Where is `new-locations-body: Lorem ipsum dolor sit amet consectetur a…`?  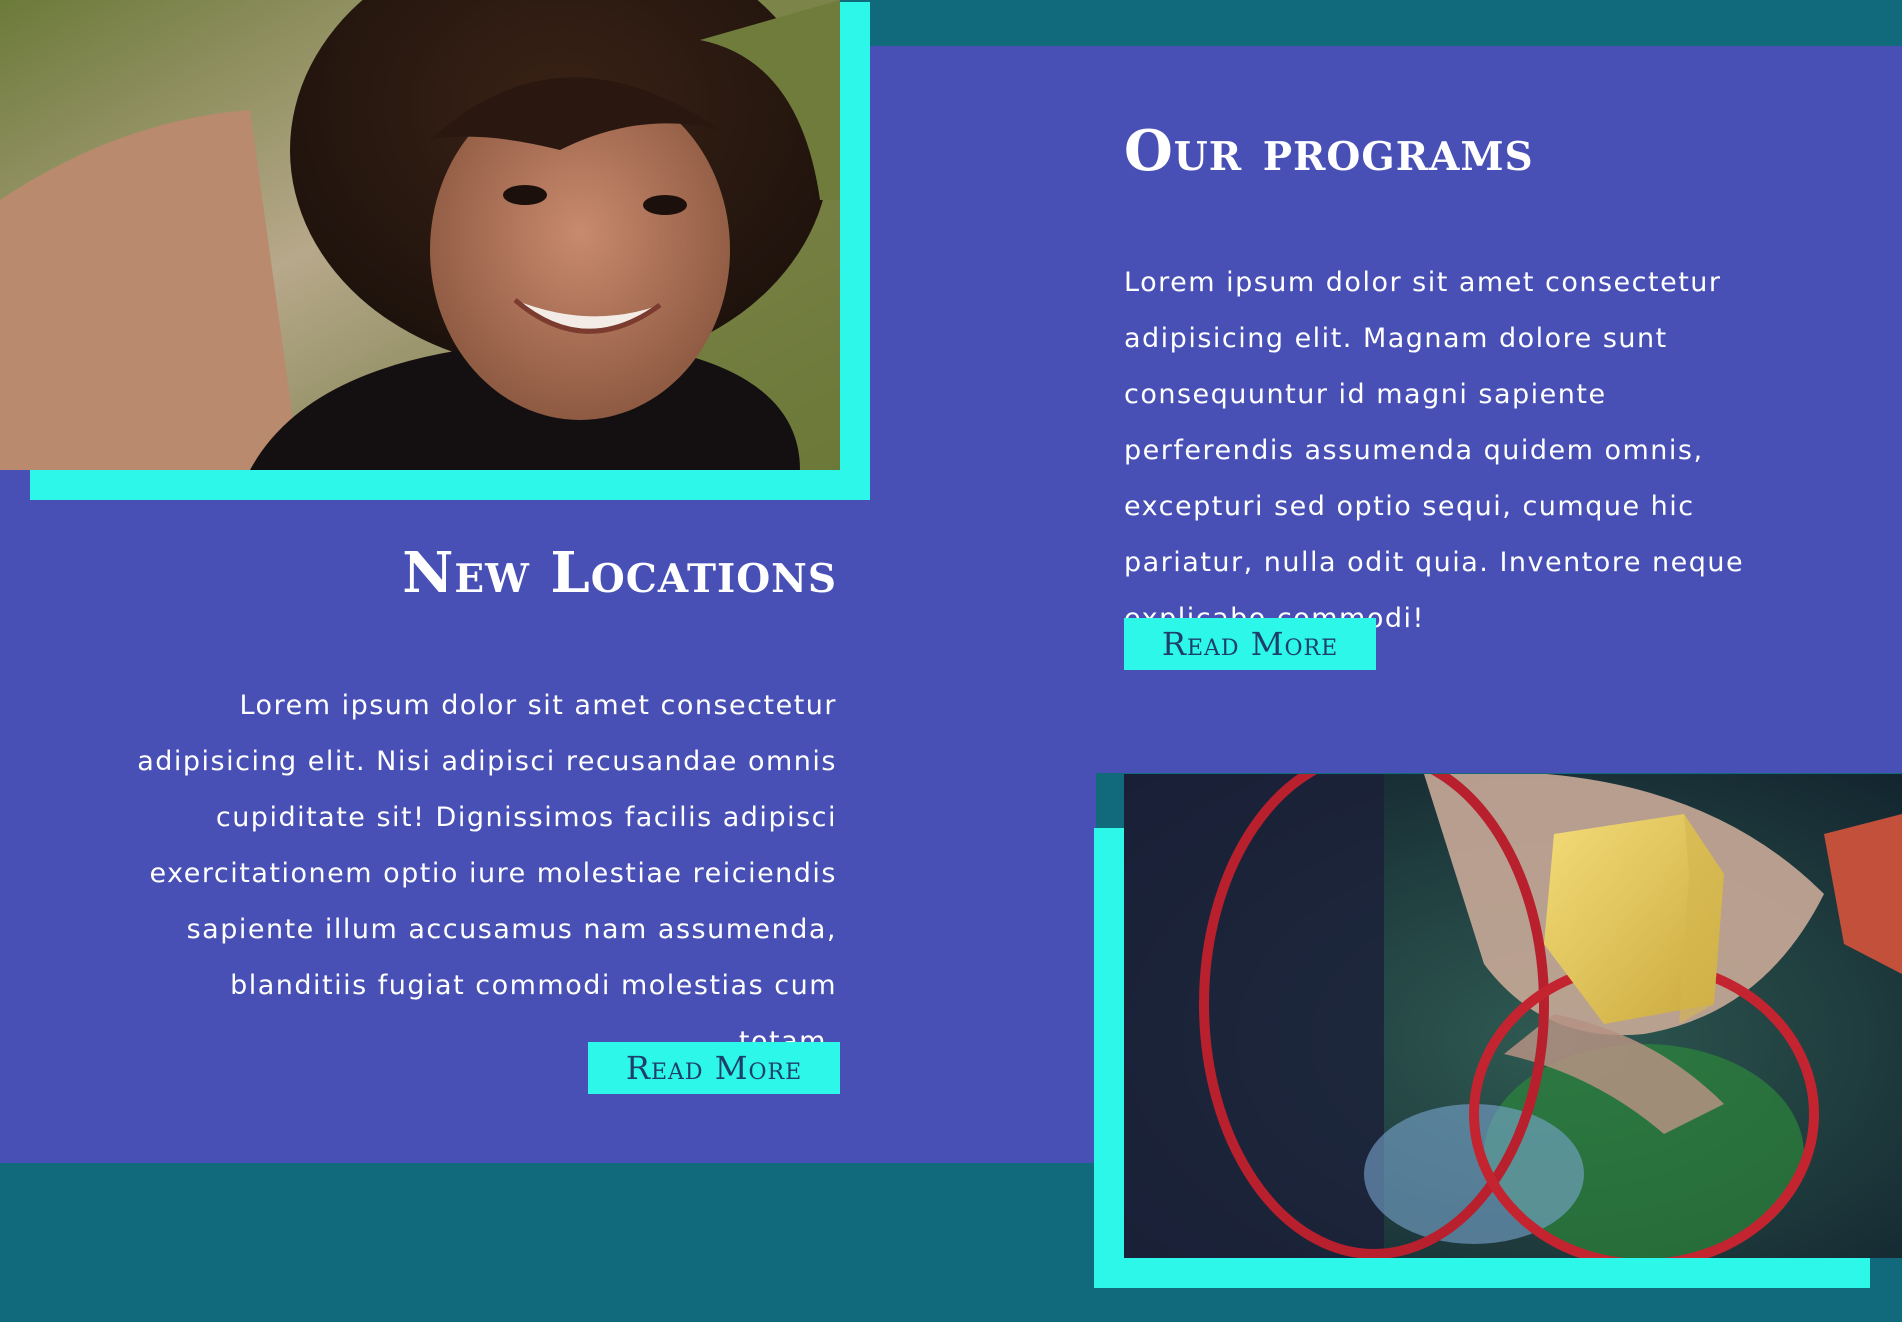 new-locations-body: Lorem ipsum dolor sit amet consectetur a… is located at coordinates (487, 873).